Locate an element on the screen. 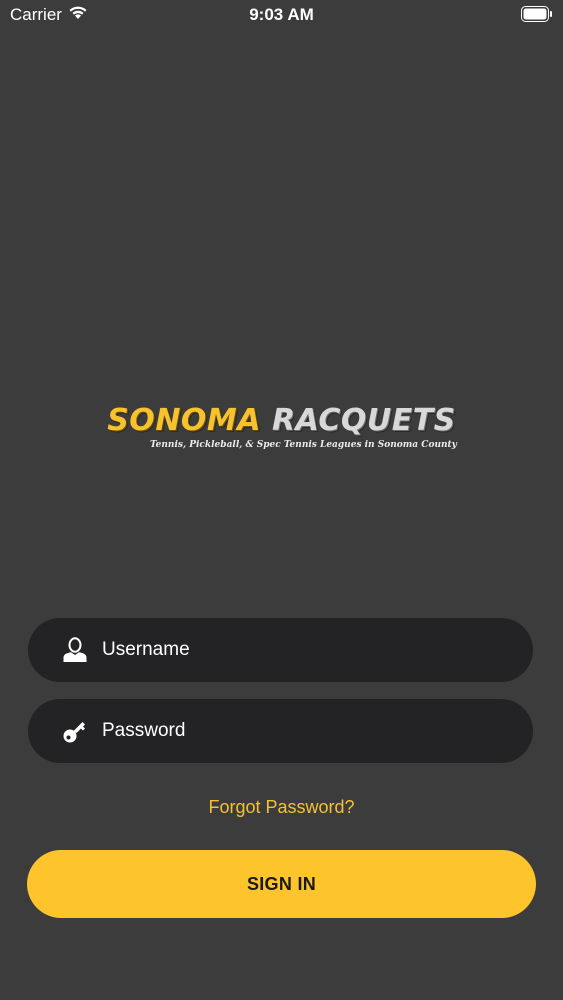  logo-title: SONOMA RACQUETS is located at coordinates (281, 421).